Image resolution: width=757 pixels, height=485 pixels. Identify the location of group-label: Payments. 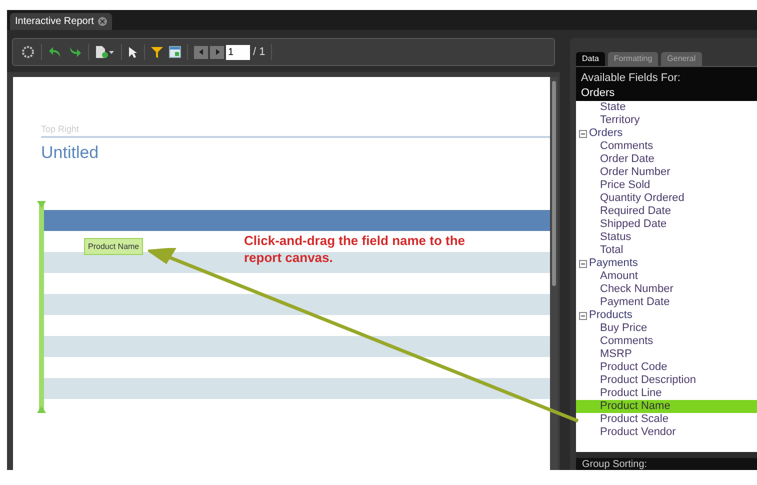
(613, 263).